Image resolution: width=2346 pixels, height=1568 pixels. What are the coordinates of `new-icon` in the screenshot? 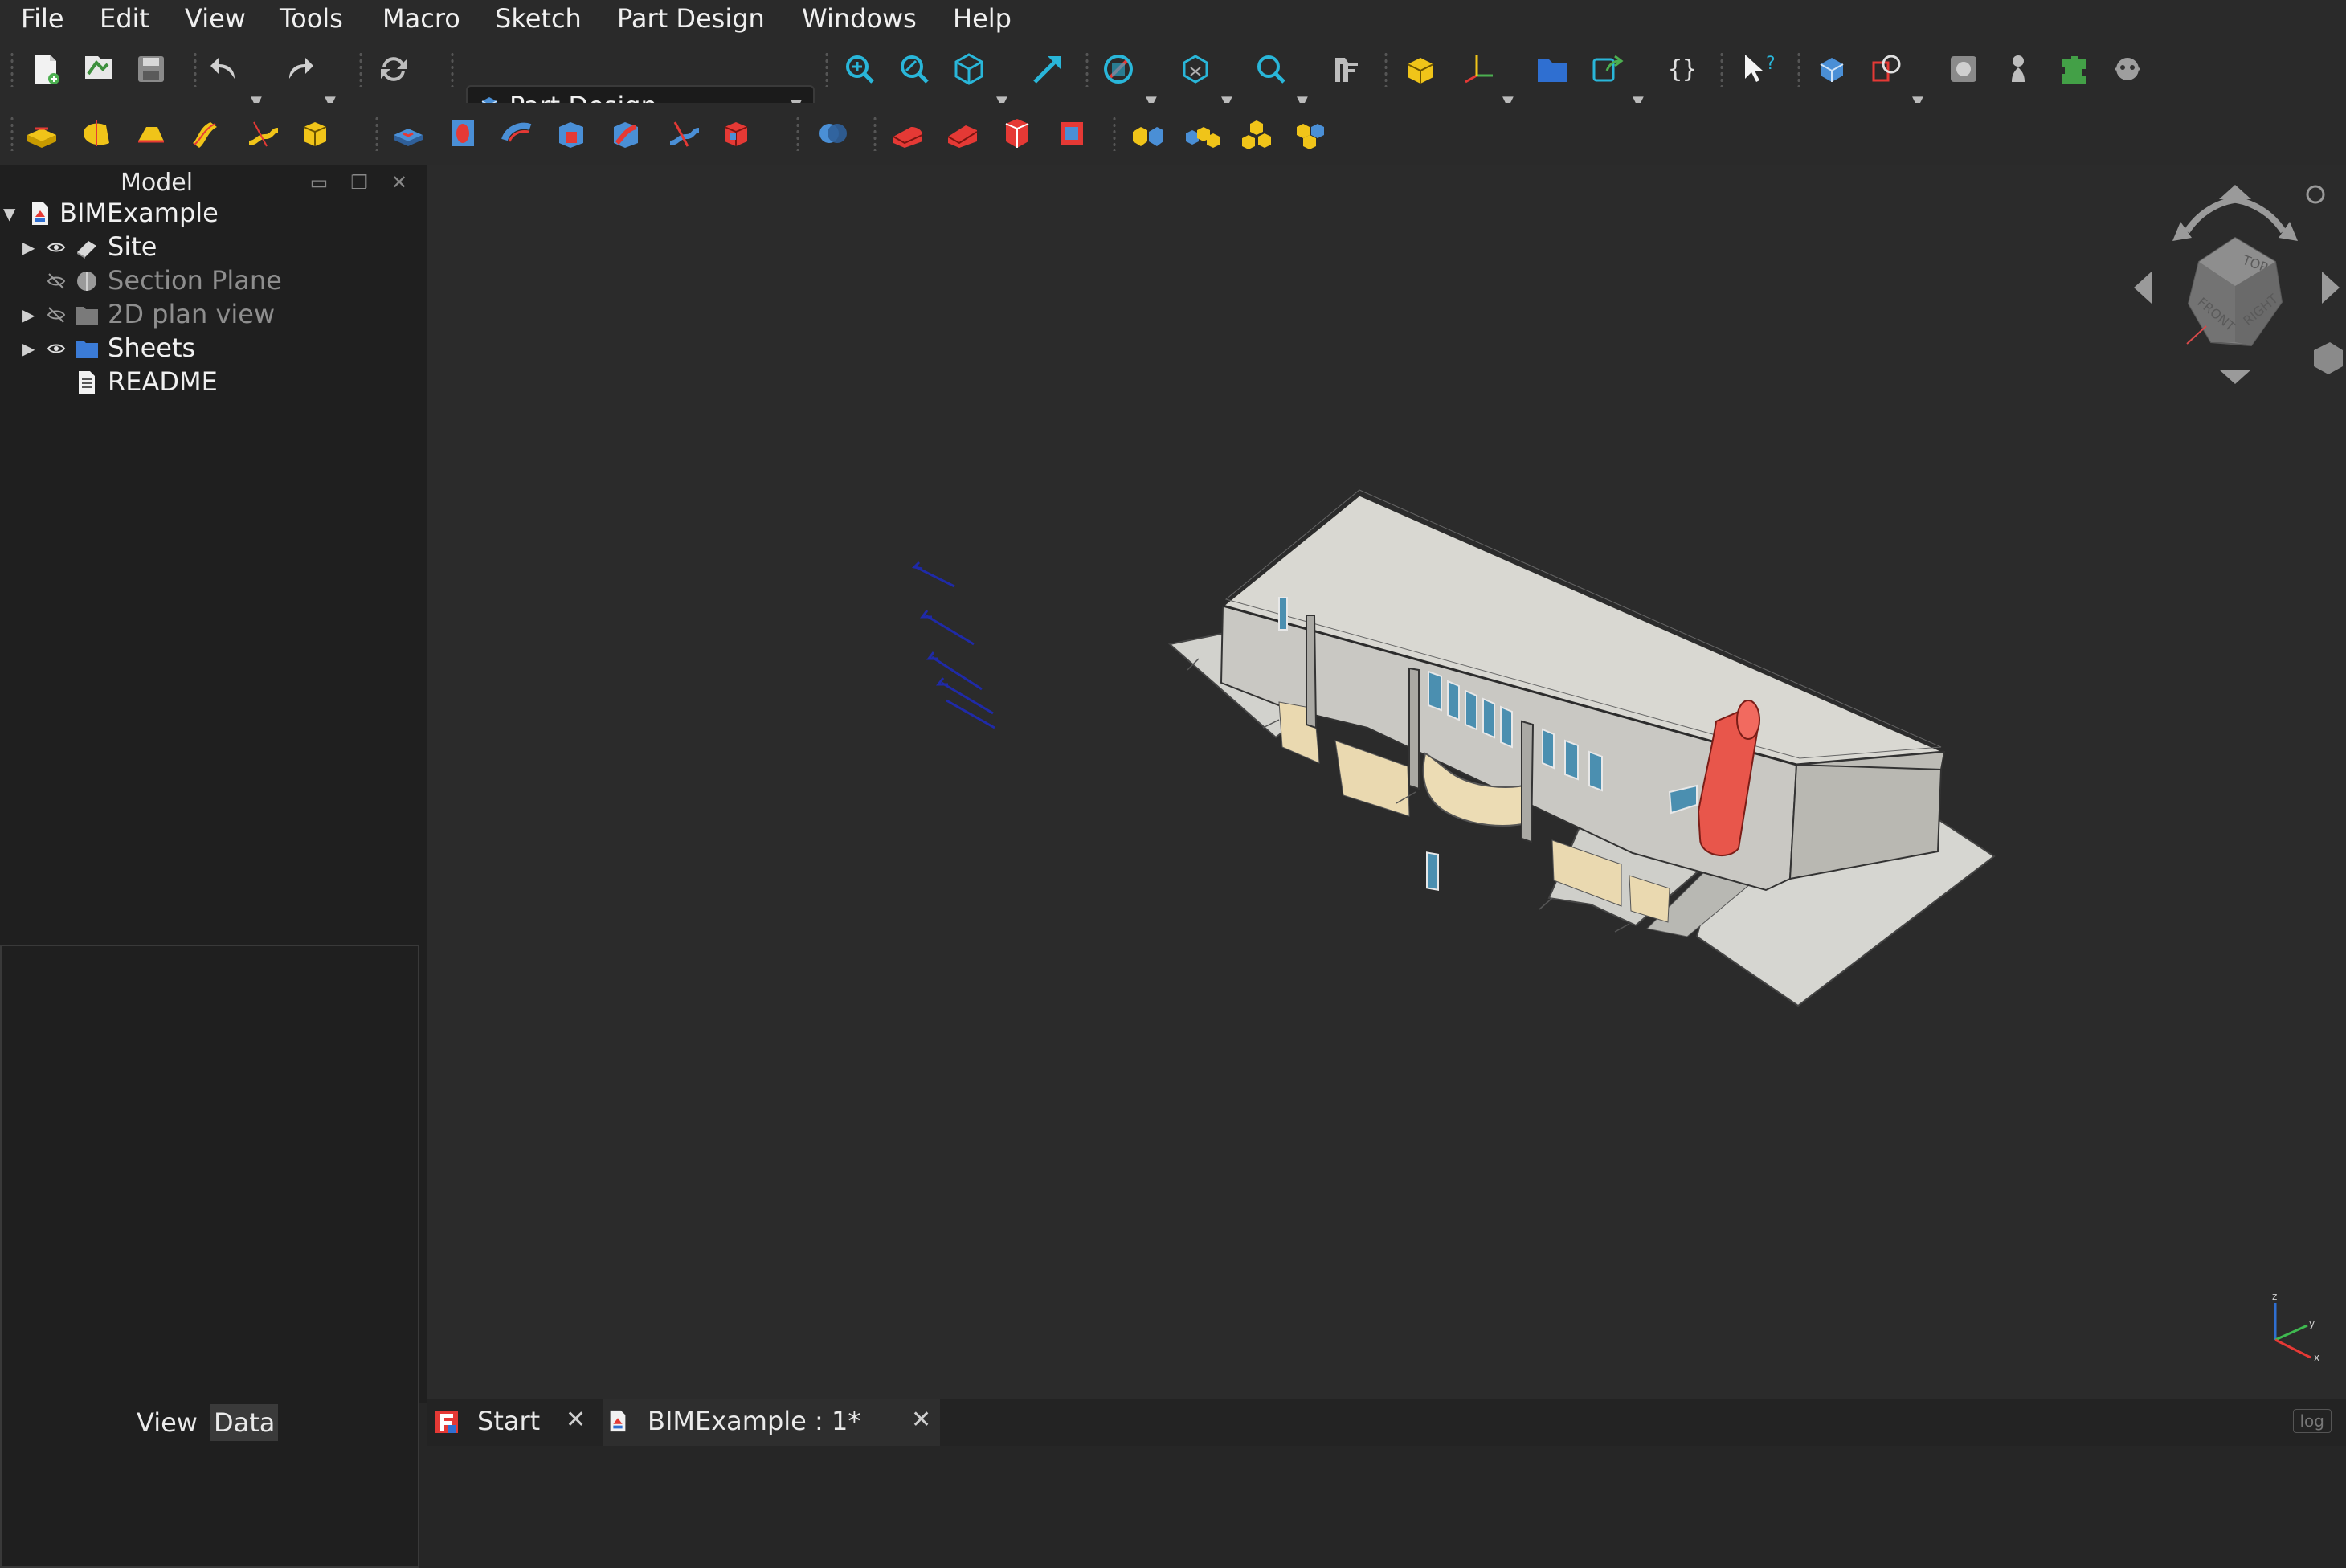 It's located at (45, 69).